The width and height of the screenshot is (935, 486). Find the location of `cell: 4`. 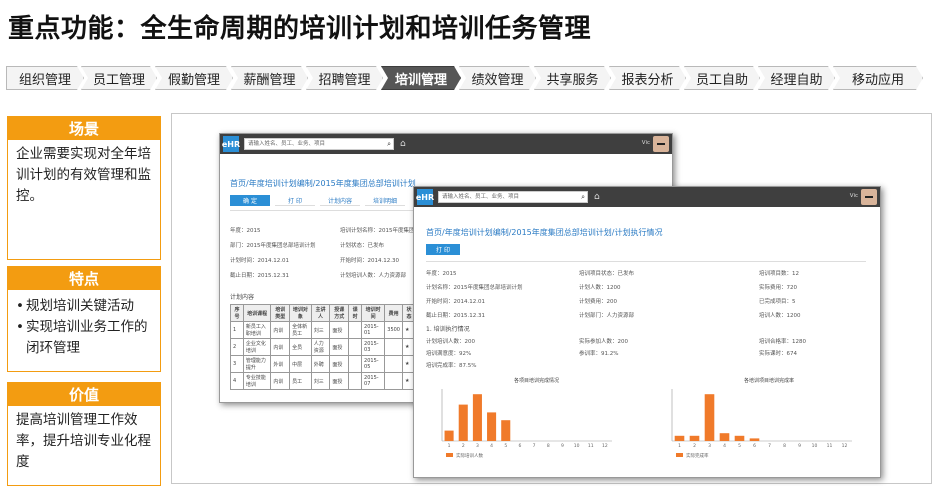

cell: 4 is located at coordinates (237, 381).